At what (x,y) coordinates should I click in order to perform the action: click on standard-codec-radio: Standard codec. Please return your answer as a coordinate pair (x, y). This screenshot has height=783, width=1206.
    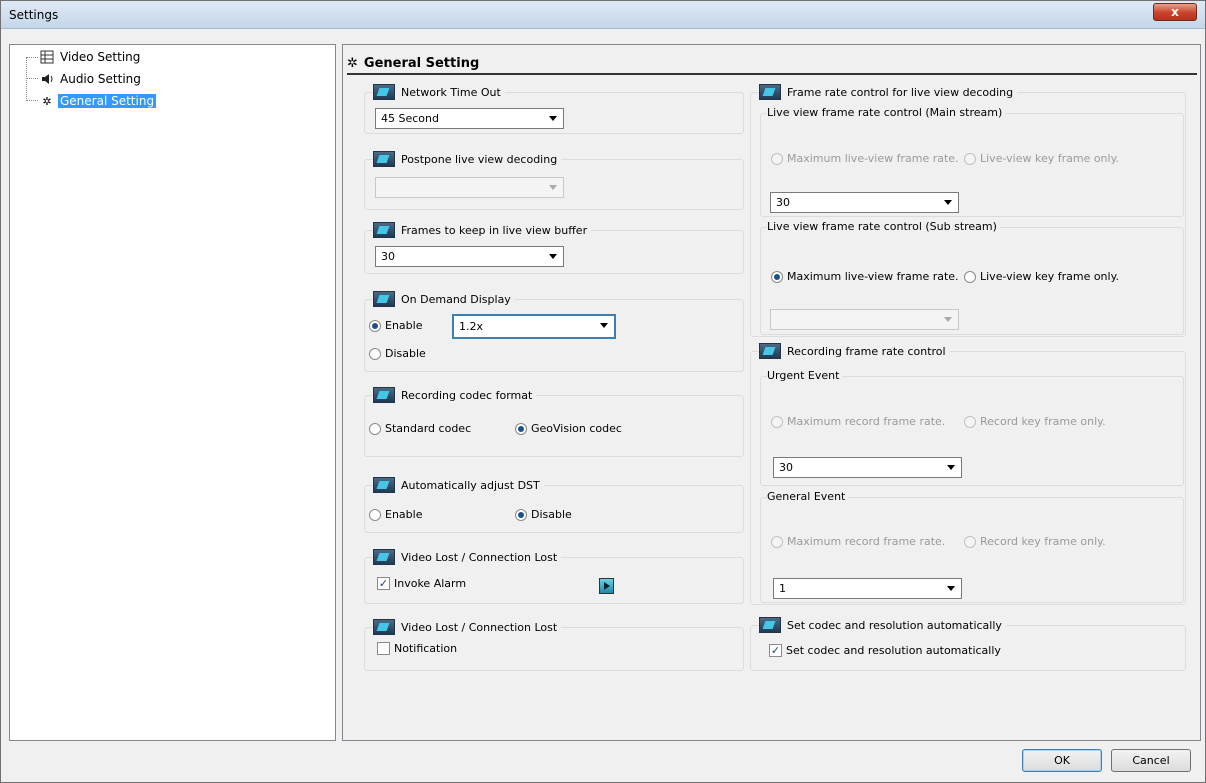
    Looking at the image, I should click on (420, 428).